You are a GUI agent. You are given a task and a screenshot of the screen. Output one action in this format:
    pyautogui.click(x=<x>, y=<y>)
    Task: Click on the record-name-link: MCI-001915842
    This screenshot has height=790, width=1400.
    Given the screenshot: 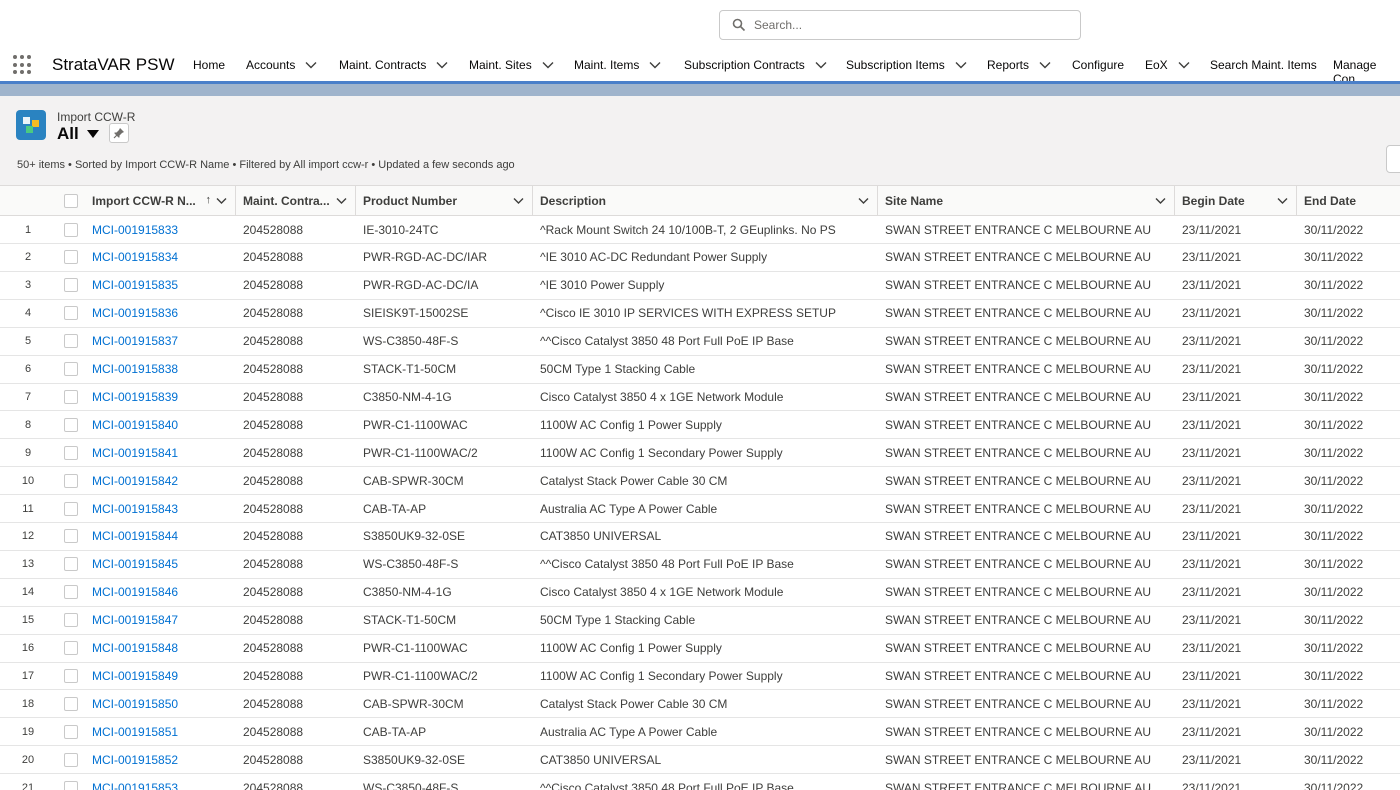 What is the action you would take?
    pyautogui.click(x=162, y=480)
    